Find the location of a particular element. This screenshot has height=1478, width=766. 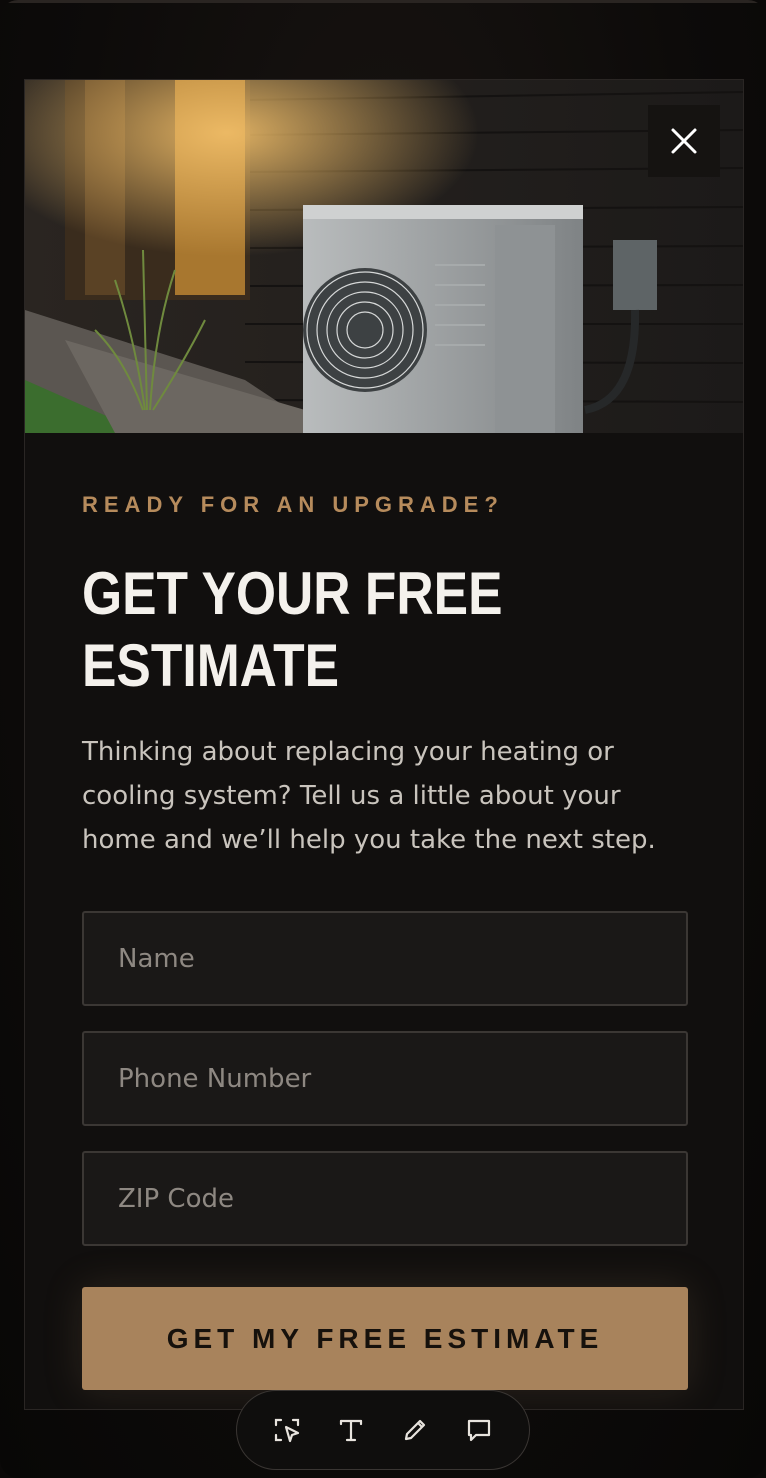

pencil-icon is located at coordinates (415, 1430).